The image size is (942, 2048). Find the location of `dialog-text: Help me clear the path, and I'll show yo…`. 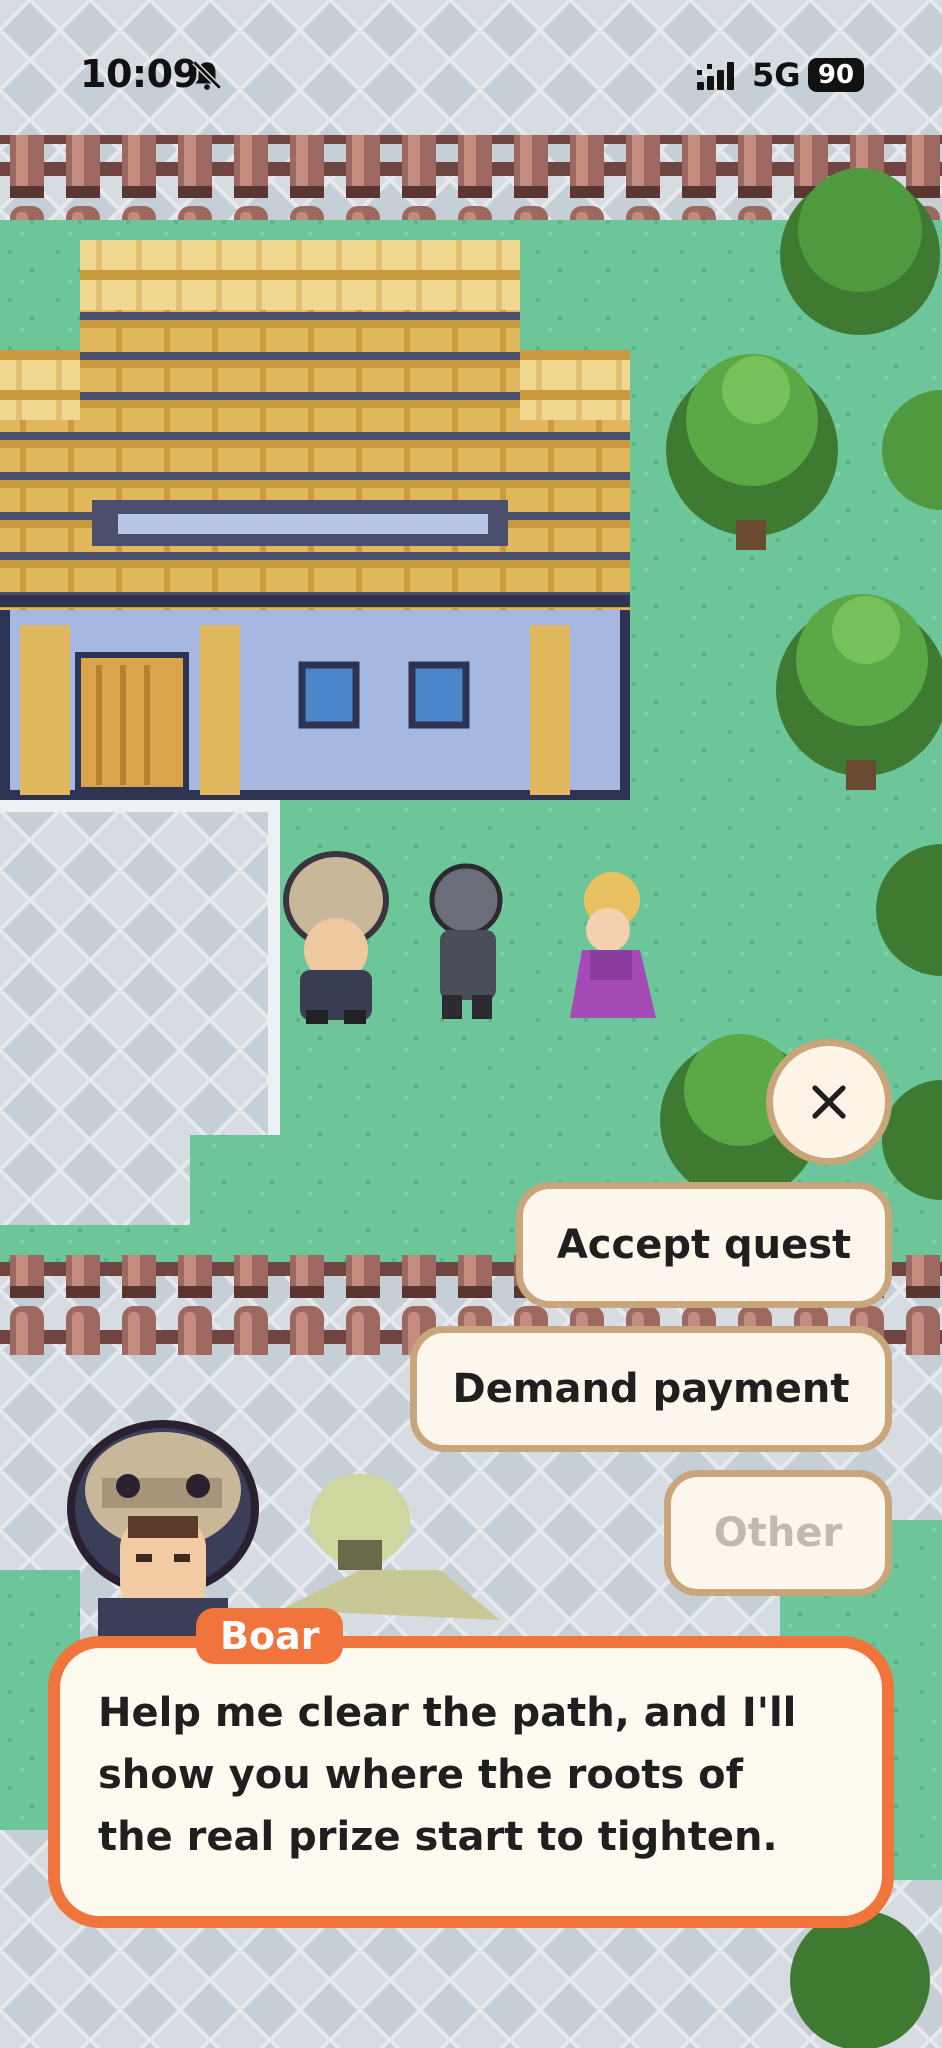

dialog-text: Help me clear the path, and I'll show yo… is located at coordinates (447, 1775).